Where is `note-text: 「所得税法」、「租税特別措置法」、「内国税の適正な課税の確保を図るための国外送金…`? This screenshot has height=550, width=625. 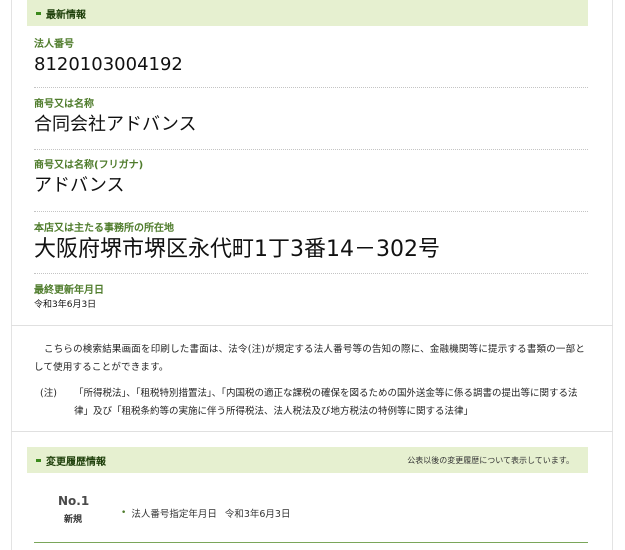 note-text: 「所得税法」、「租税特別措置法」、「内国税の適正な課税の確保を図るための国外送金… is located at coordinates (326, 402).